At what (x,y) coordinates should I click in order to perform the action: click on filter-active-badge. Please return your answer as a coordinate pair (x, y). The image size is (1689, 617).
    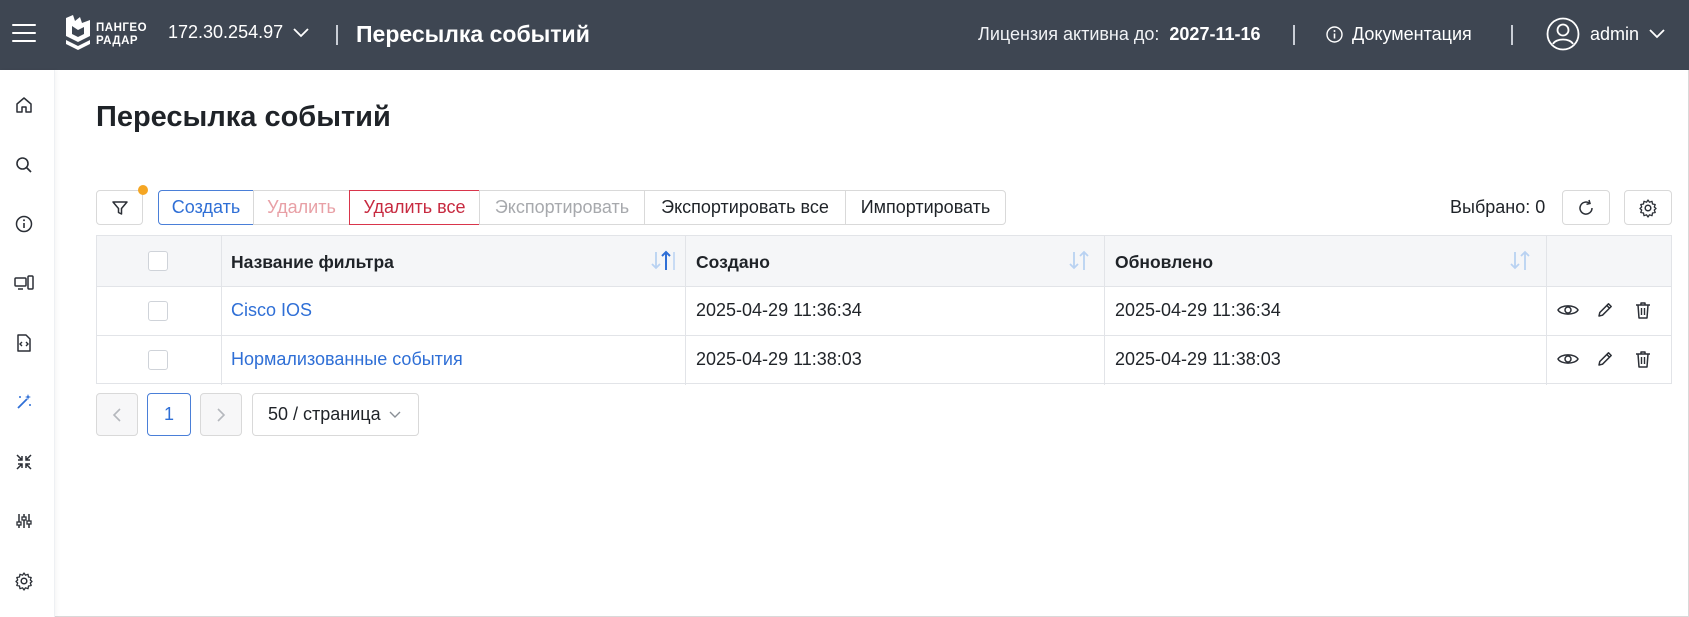
    Looking at the image, I should click on (143, 190).